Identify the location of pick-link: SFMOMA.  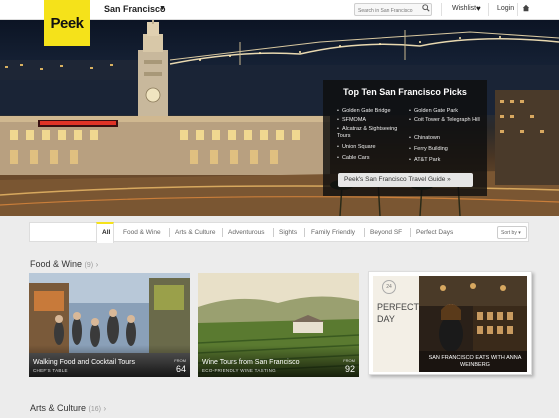
(351, 120).